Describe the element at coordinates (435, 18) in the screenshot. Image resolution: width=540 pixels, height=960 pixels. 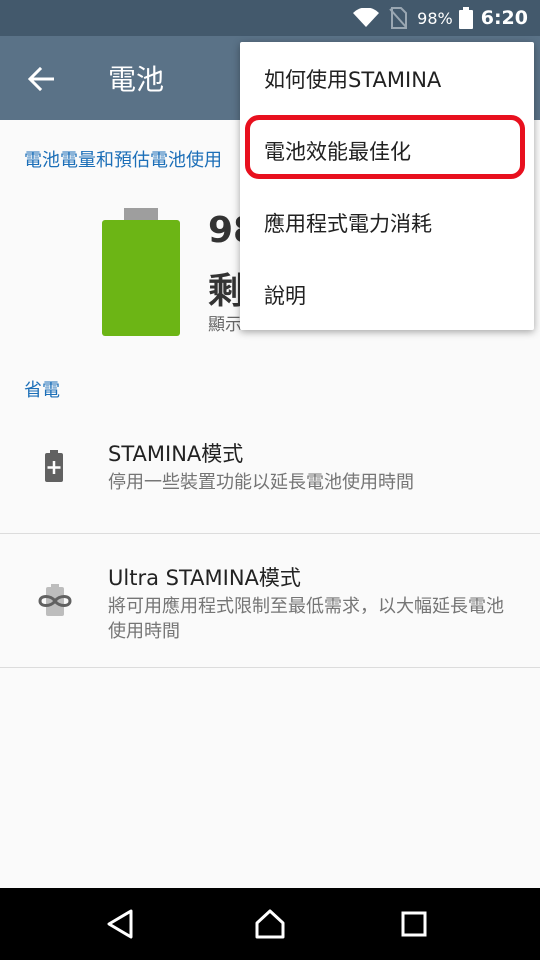
I see `battery-percent: 98%` at that location.